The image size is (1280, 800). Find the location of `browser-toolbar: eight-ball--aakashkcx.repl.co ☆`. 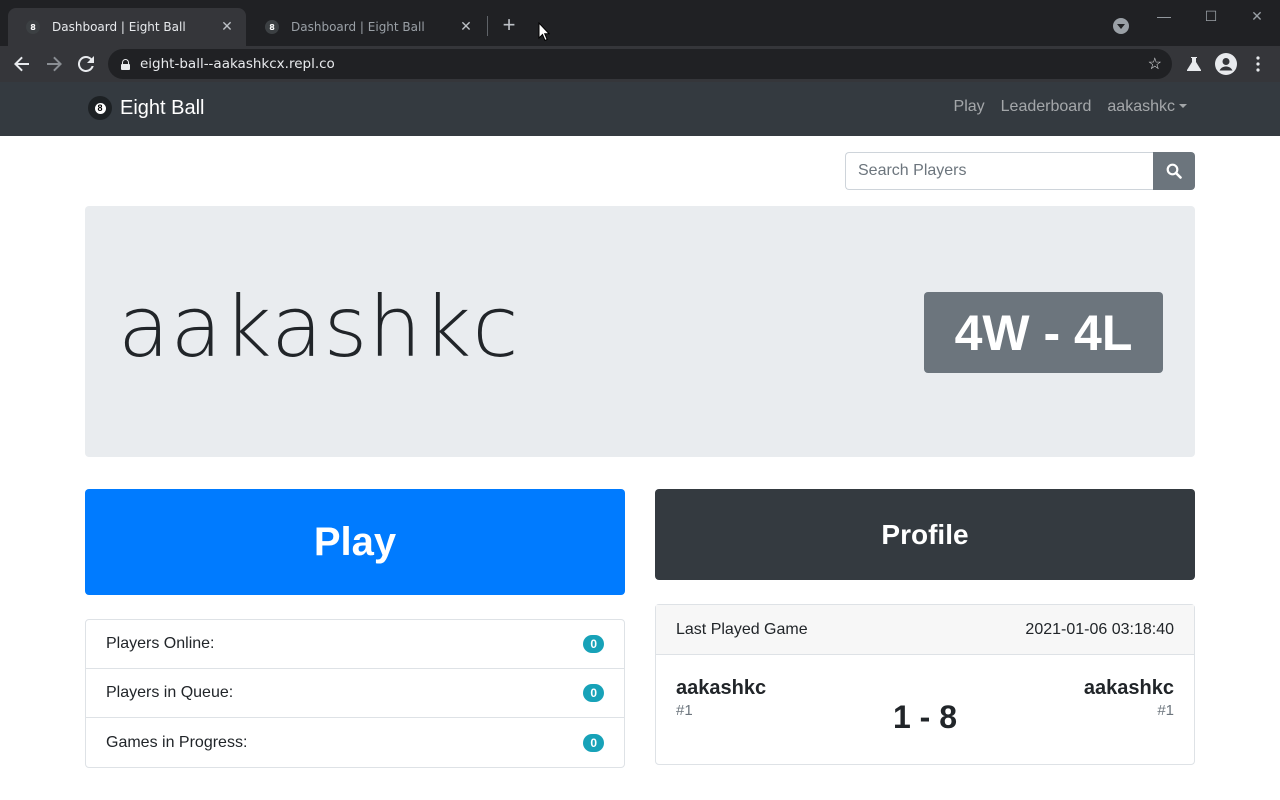

browser-toolbar: eight-ball--aakashkcx.repl.co ☆ is located at coordinates (640, 64).